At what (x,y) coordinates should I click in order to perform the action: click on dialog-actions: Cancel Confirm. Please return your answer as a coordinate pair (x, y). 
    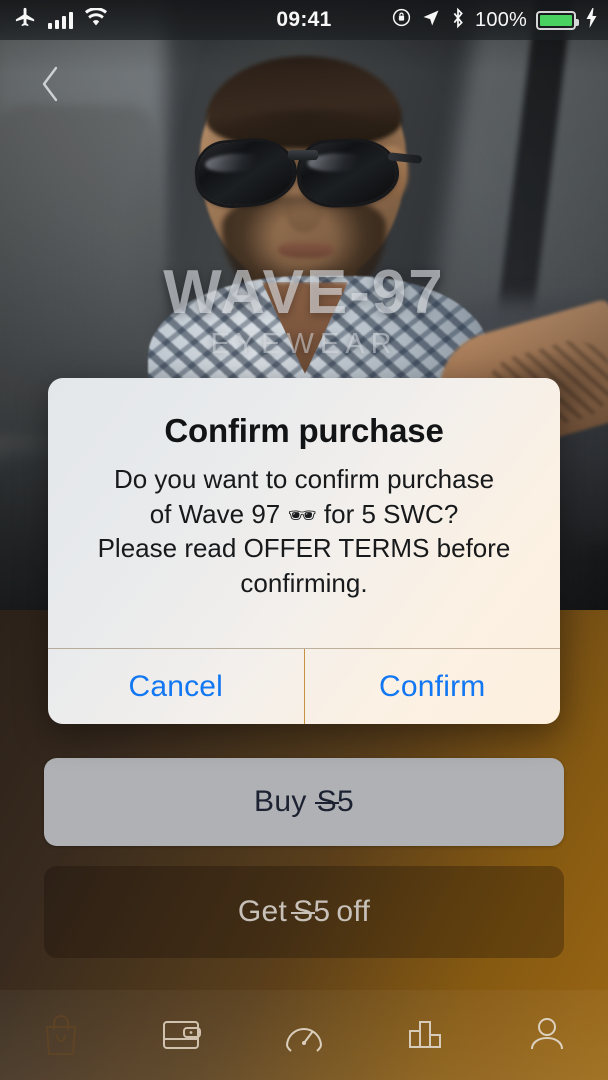
    Looking at the image, I should click on (304, 686).